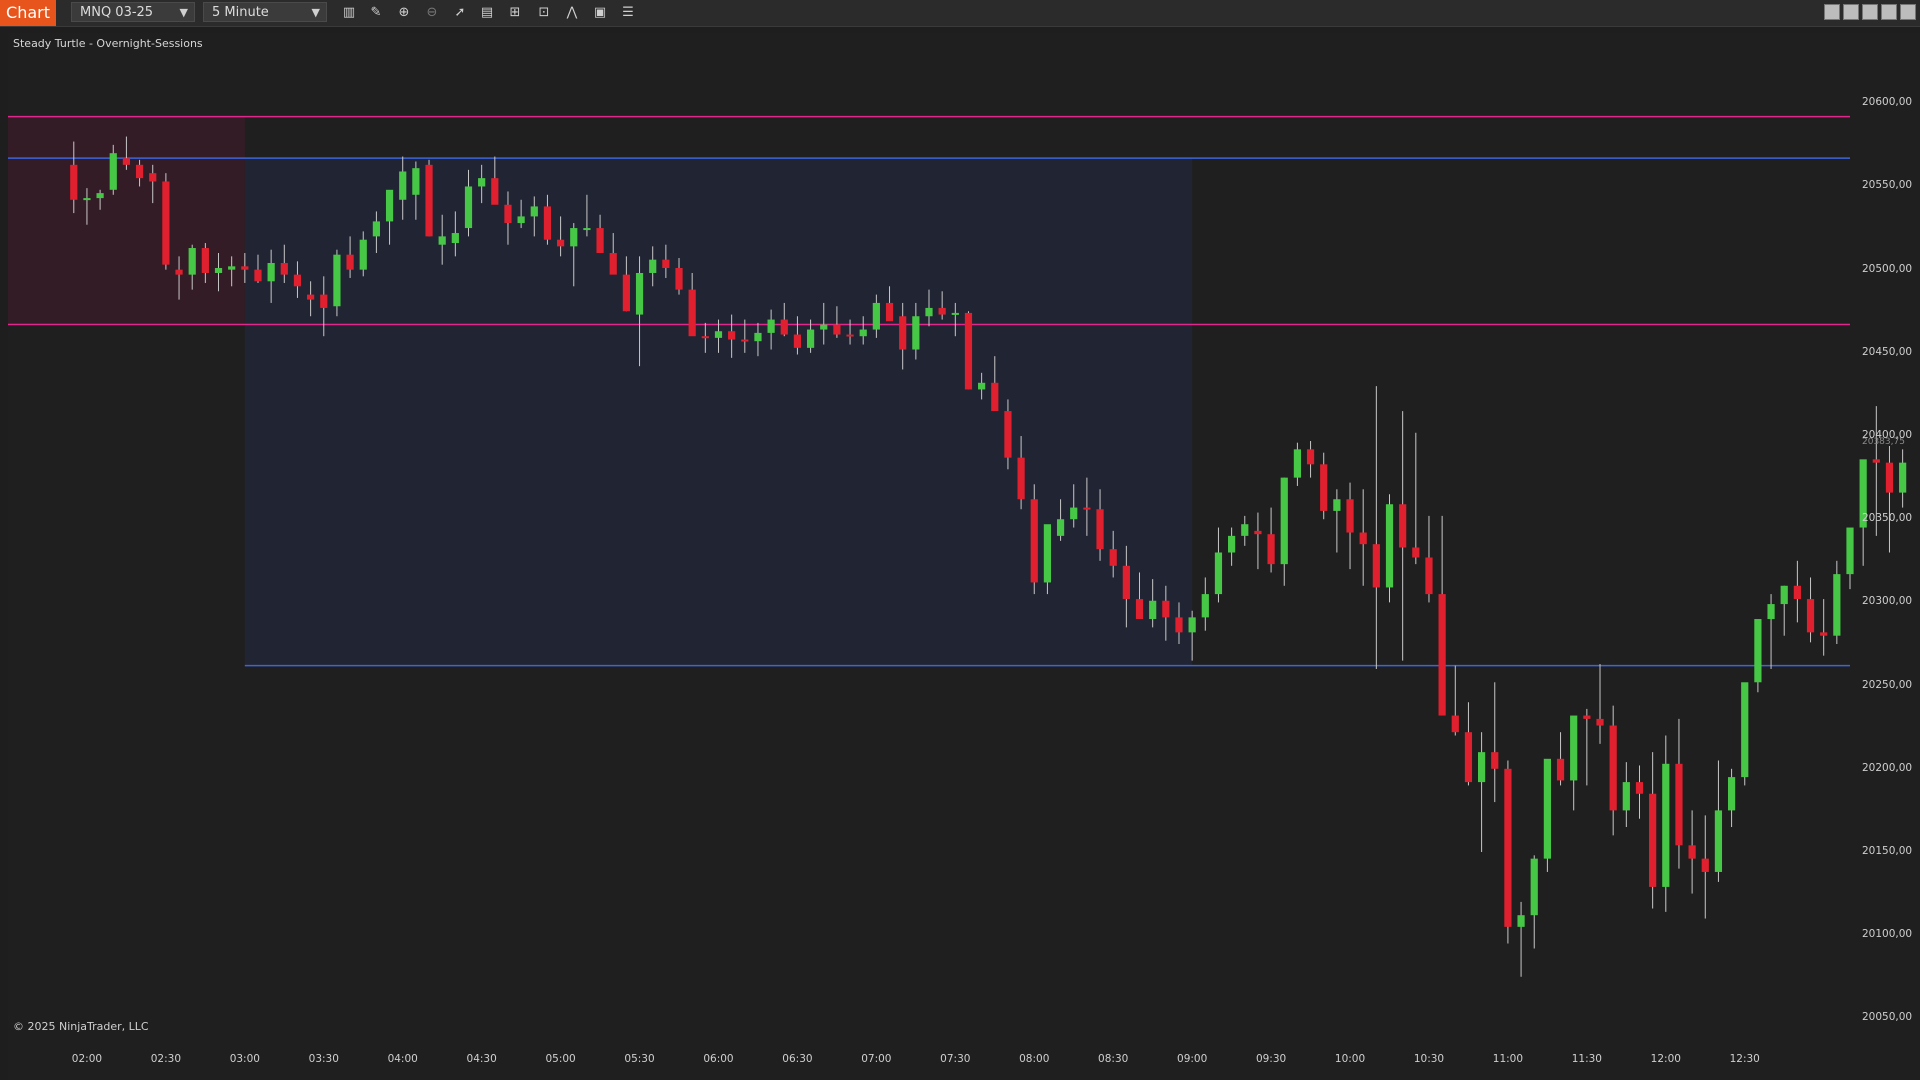  I want to click on x-tick-label: 07:00, so click(876, 1059).